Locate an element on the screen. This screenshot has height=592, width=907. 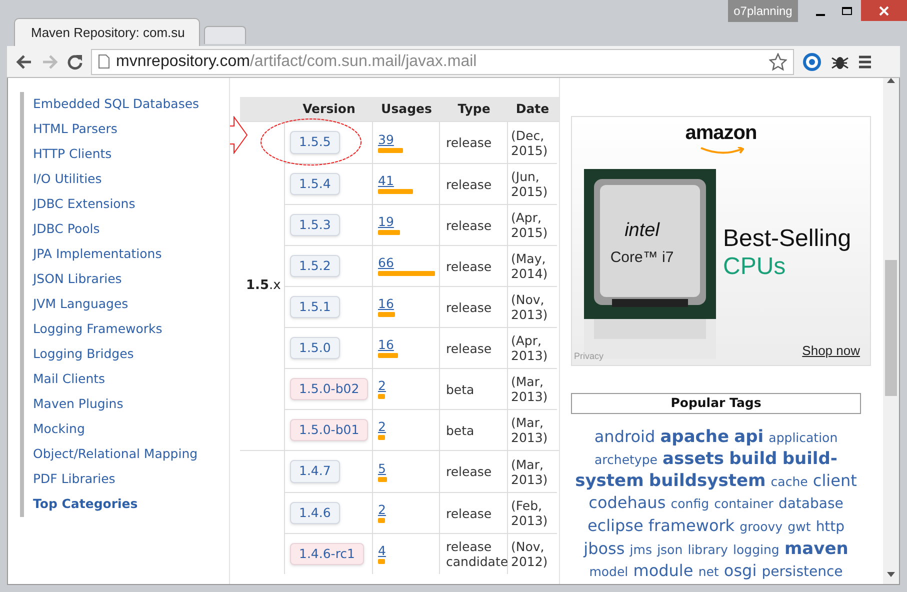
usages-link: 5 is located at coordinates (382, 469).